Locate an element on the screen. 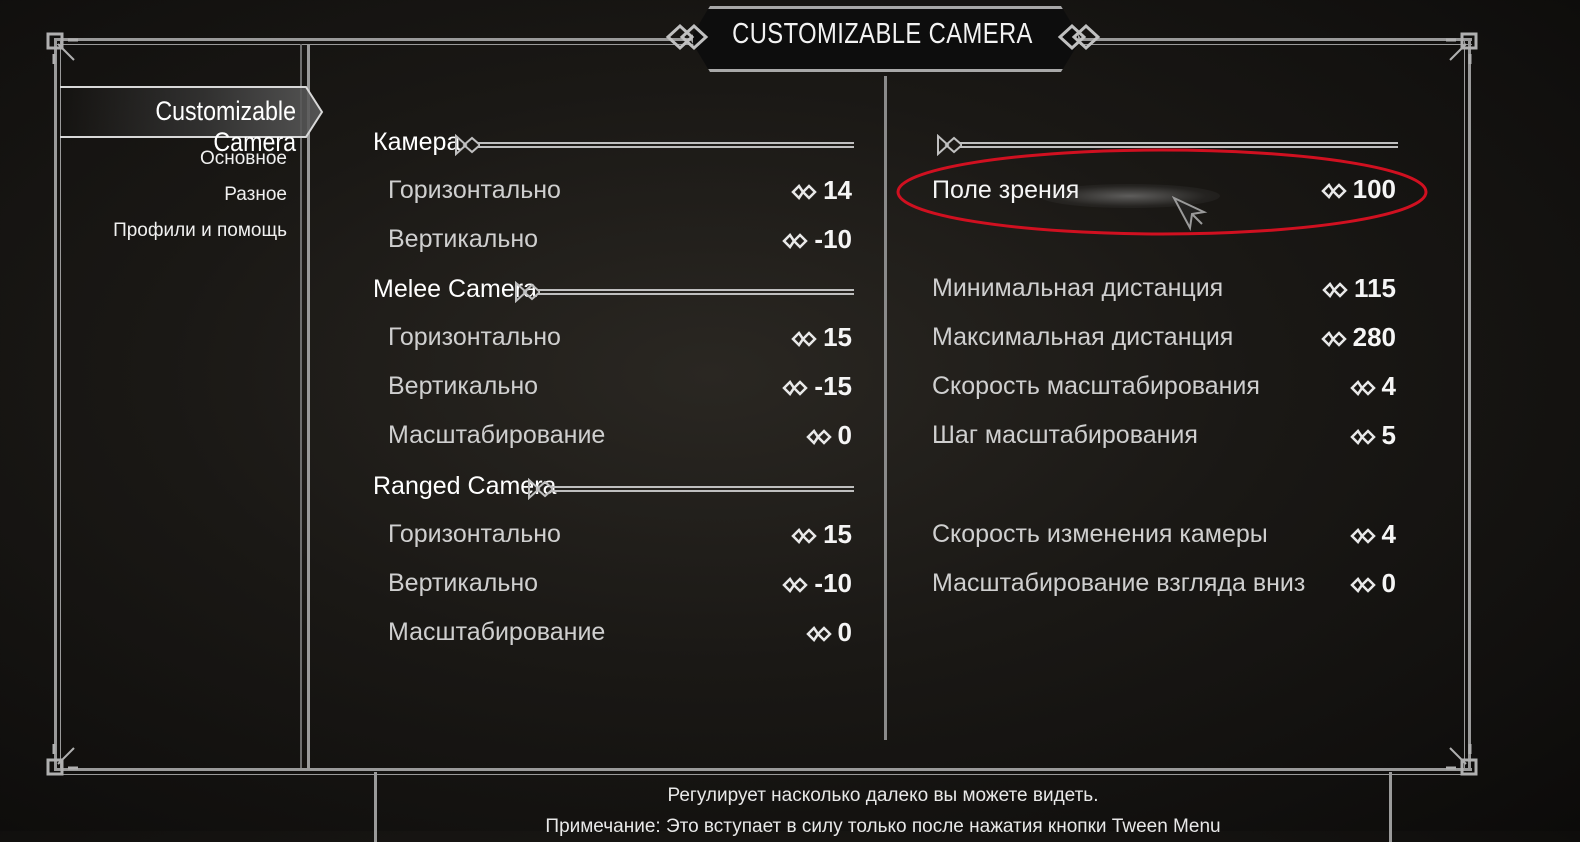 The height and width of the screenshot is (842, 1580). option-value: 115 is located at coordinates (1359, 288).